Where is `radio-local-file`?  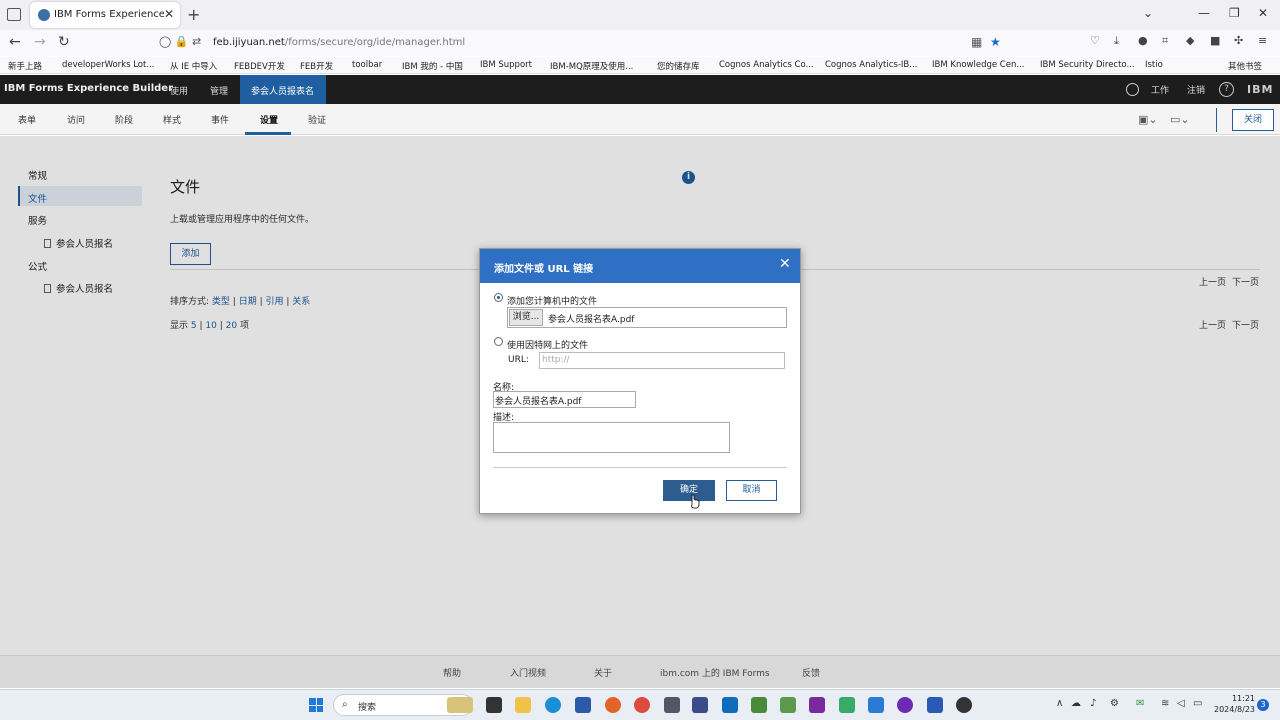 radio-local-file is located at coordinates (498, 297).